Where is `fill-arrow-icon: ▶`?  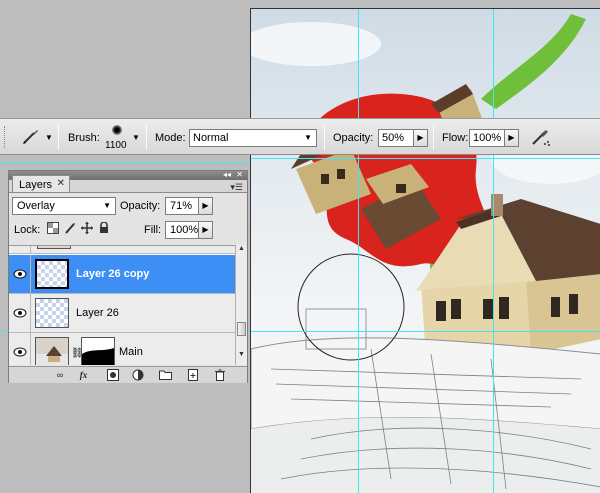
fill-arrow-icon: ▶ is located at coordinates (206, 230).